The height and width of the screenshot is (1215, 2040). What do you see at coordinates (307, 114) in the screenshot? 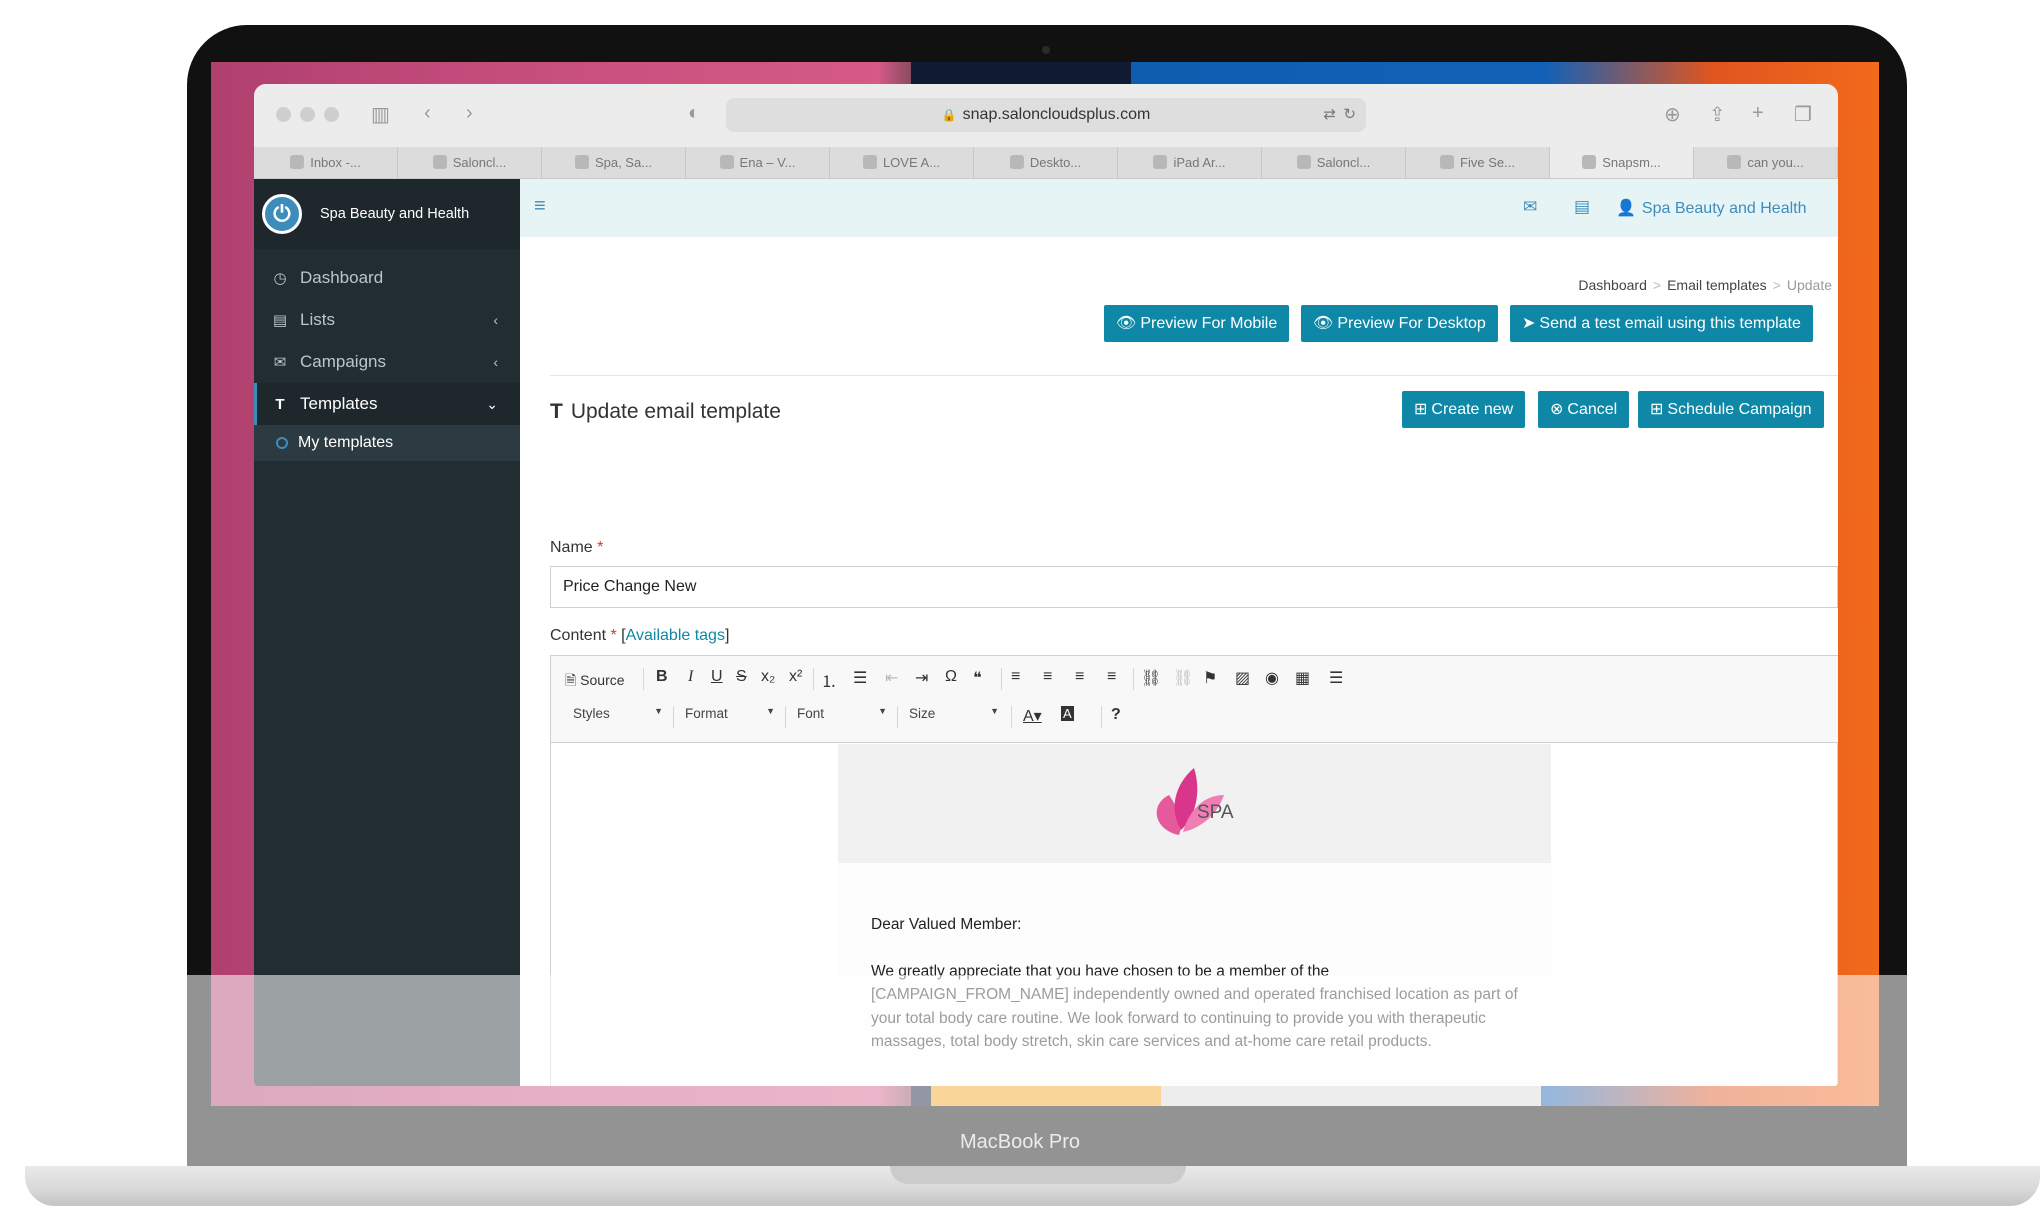
I see `minimize-window-button` at bounding box center [307, 114].